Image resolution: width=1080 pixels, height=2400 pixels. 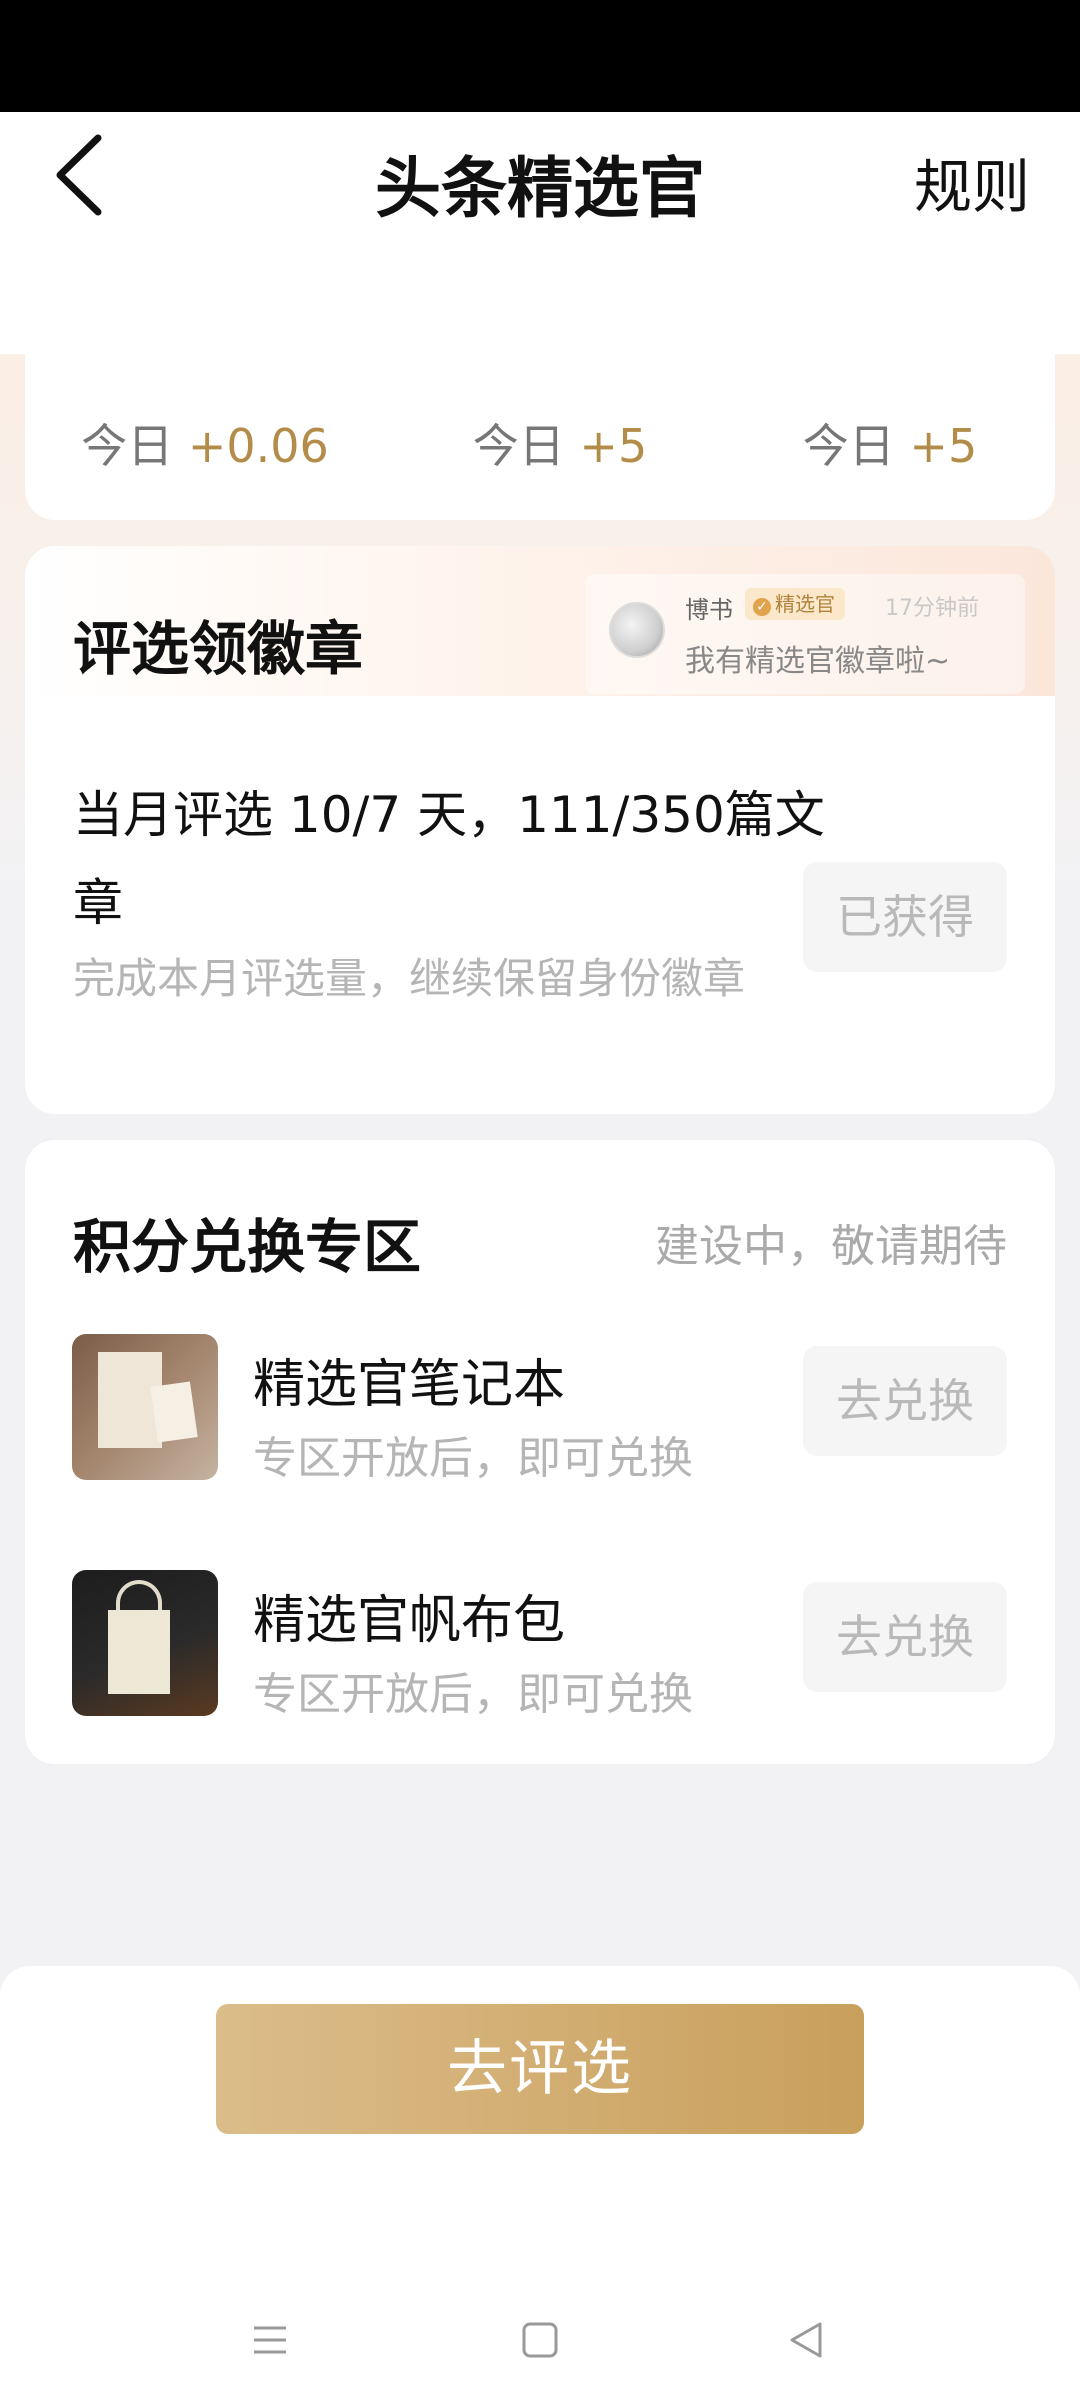 I want to click on stat-today-3: 今日 +5, so click(x=890, y=443).